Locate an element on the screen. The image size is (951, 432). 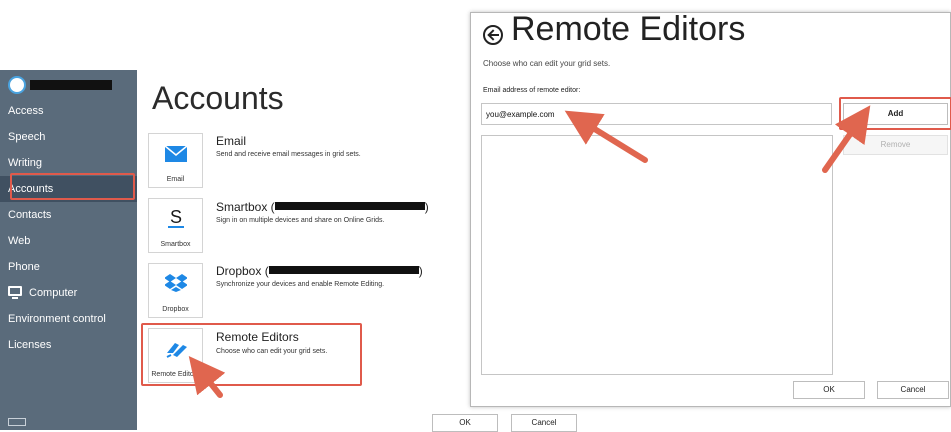
computer-icon is located at coordinates (16, 292).